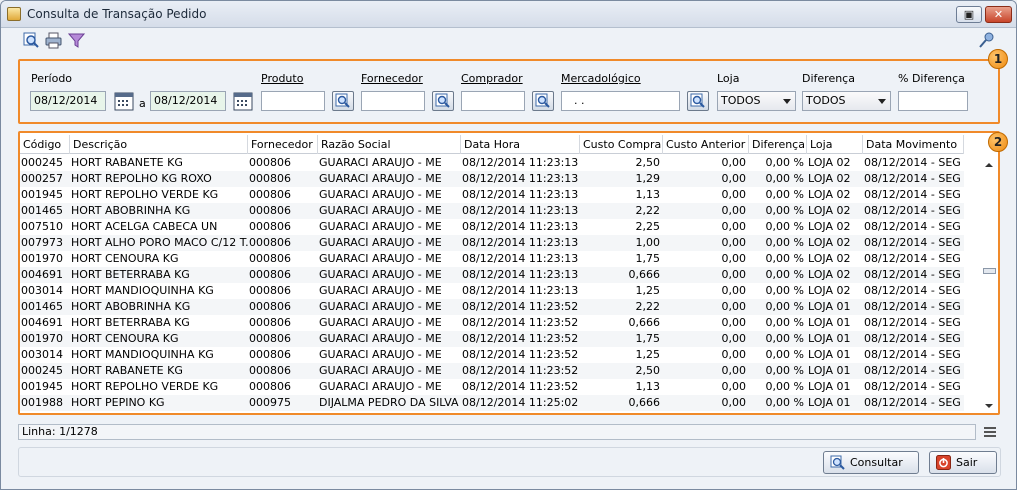 Image resolution: width=1017 pixels, height=490 pixels. I want to click on filter-icon, so click(76, 40).